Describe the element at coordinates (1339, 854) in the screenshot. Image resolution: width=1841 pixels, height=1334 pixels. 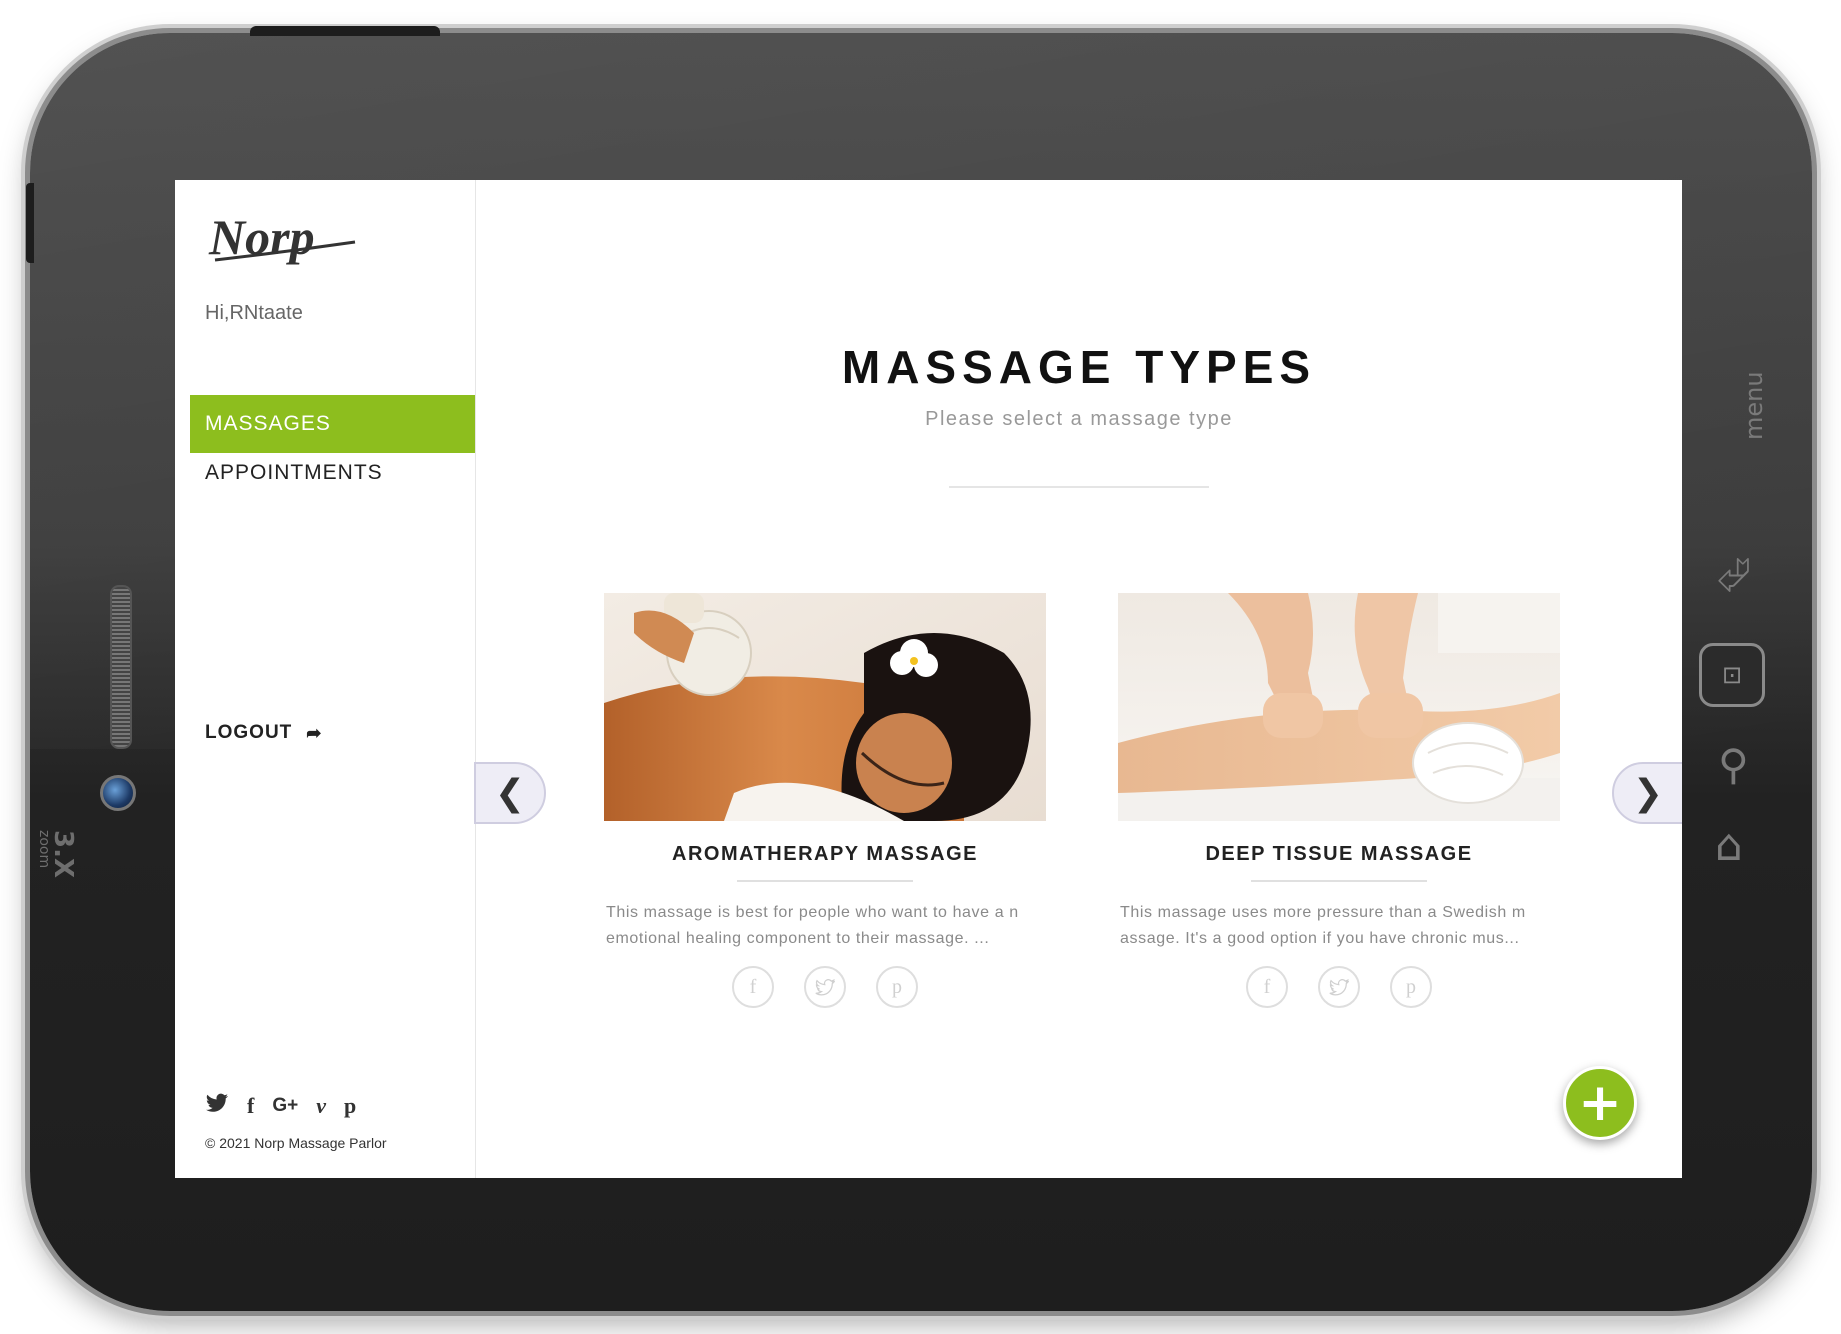
I see `card-title: DEEP TISSUE MASSAGE` at that location.